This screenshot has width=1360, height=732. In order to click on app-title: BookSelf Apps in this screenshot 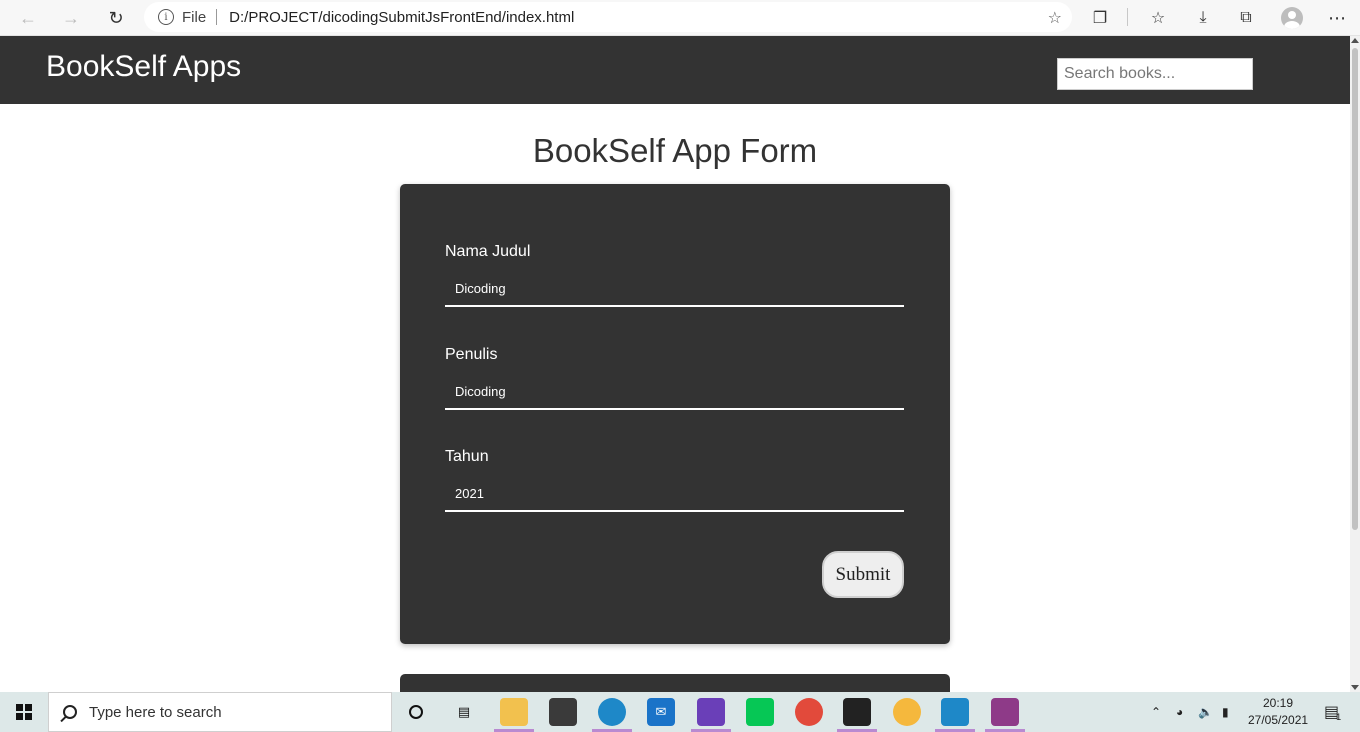, I will do `click(144, 66)`.